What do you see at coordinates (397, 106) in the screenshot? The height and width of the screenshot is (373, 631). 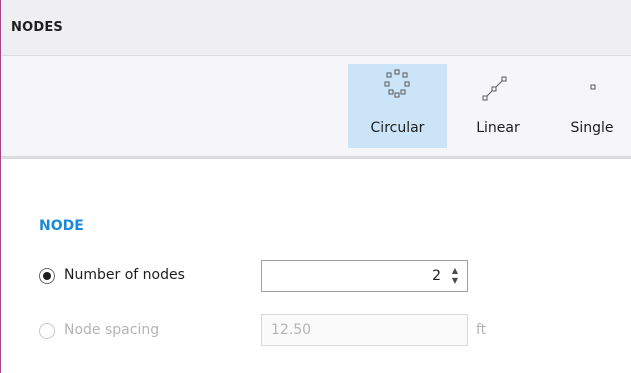 I see `circular-mode-button: Circular` at bounding box center [397, 106].